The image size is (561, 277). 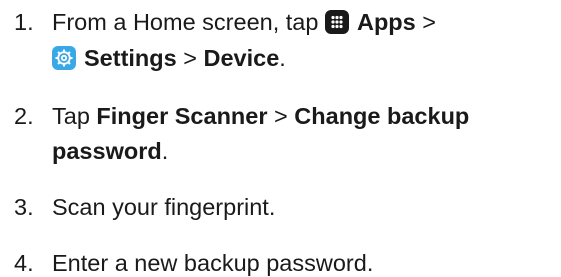 What do you see at coordinates (386, 22) in the screenshot?
I see `apps-label: Apps` at bounding box center [386, 22].